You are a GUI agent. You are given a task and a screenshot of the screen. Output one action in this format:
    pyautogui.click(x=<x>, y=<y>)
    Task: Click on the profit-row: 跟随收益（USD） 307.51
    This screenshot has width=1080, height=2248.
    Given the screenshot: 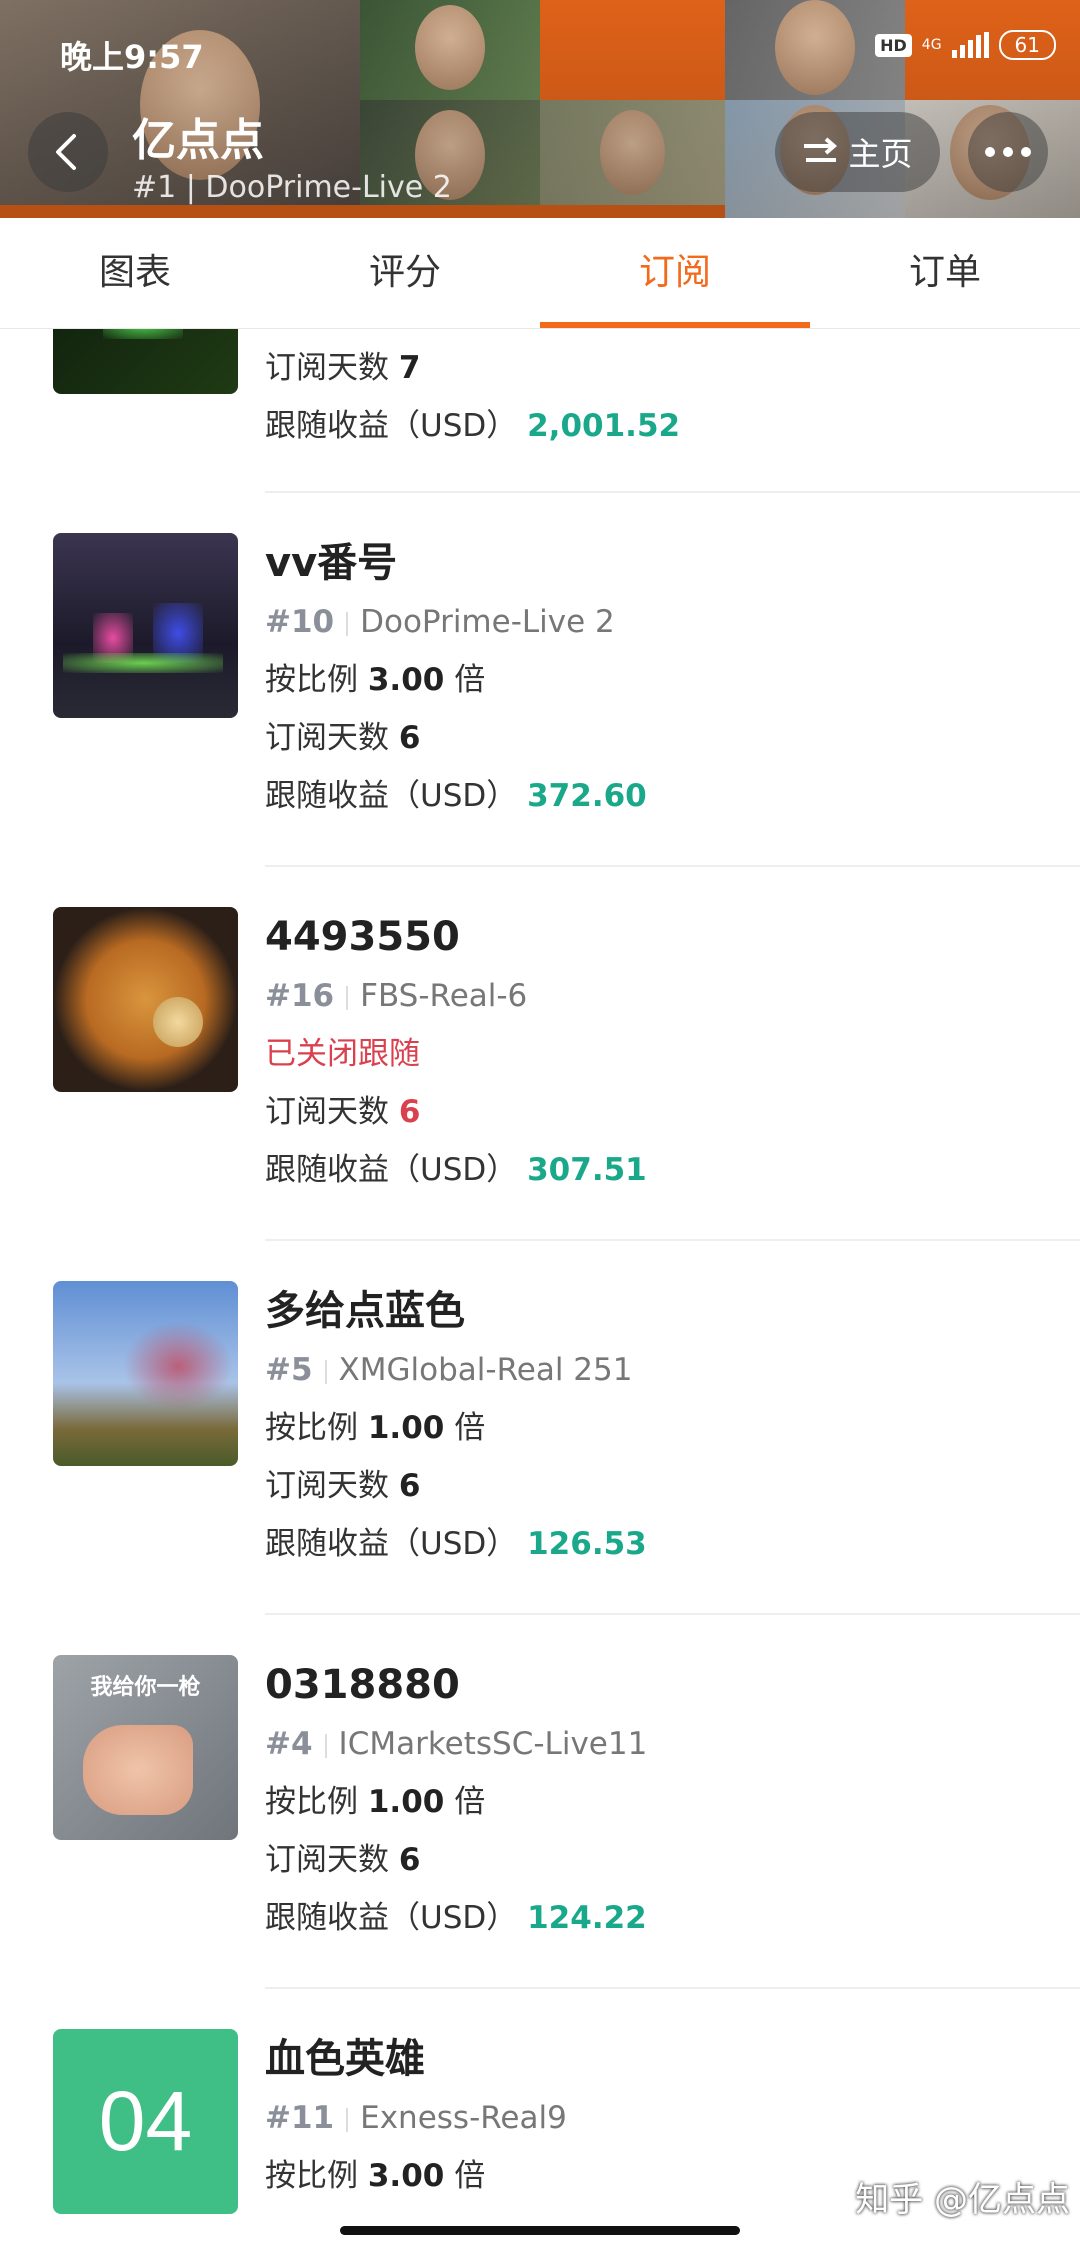 What is the action you would take?
    pyautogui.click(x=456, y=1170)
    